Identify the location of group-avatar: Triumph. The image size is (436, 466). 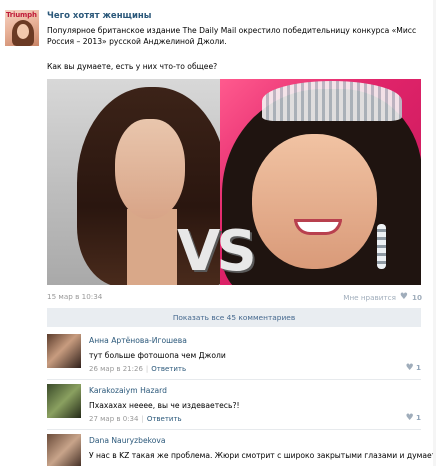
(22, 28).